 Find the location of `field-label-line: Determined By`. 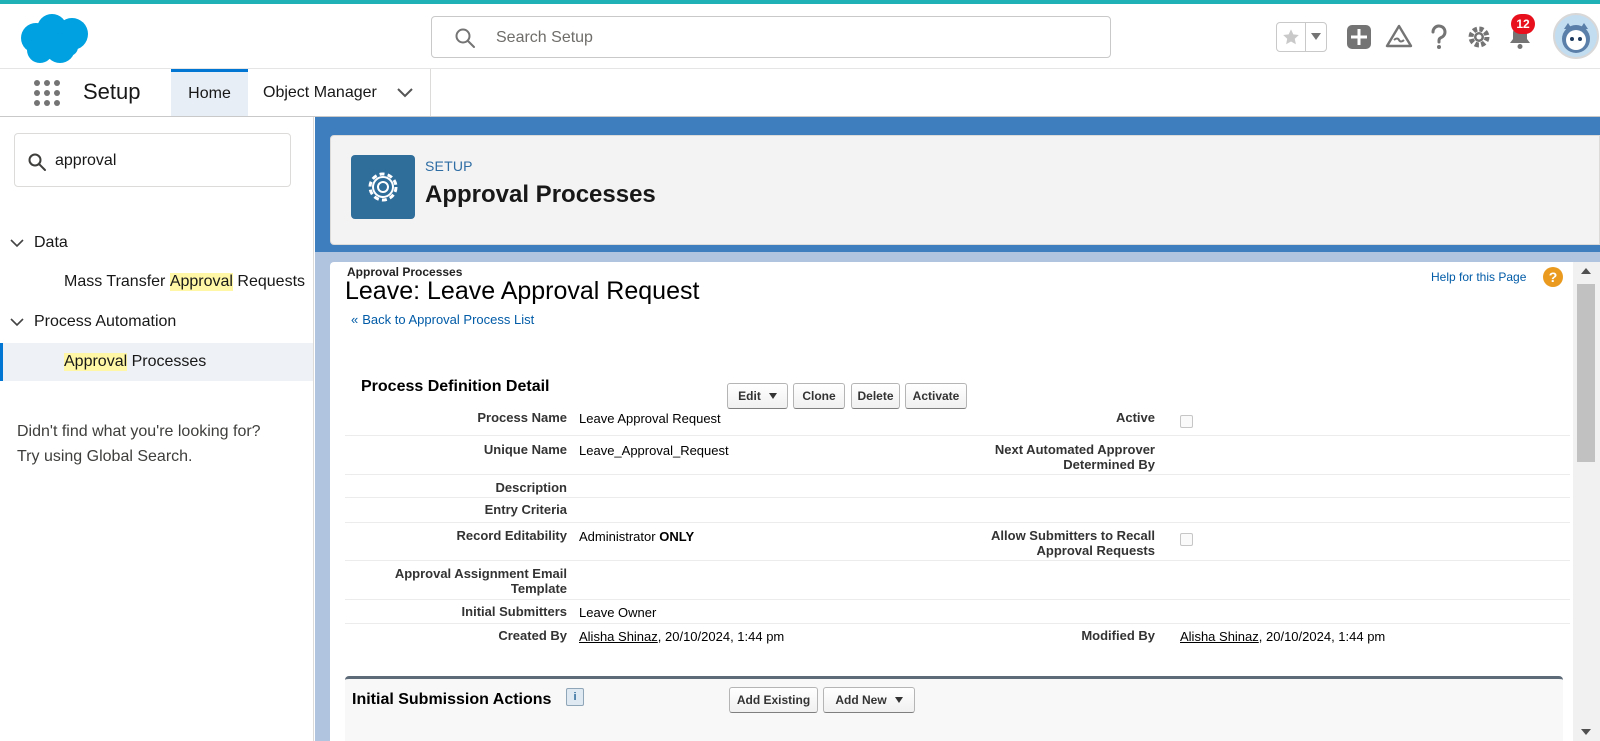

field-label-line: Determined By is located at coordinates (1109, 464).